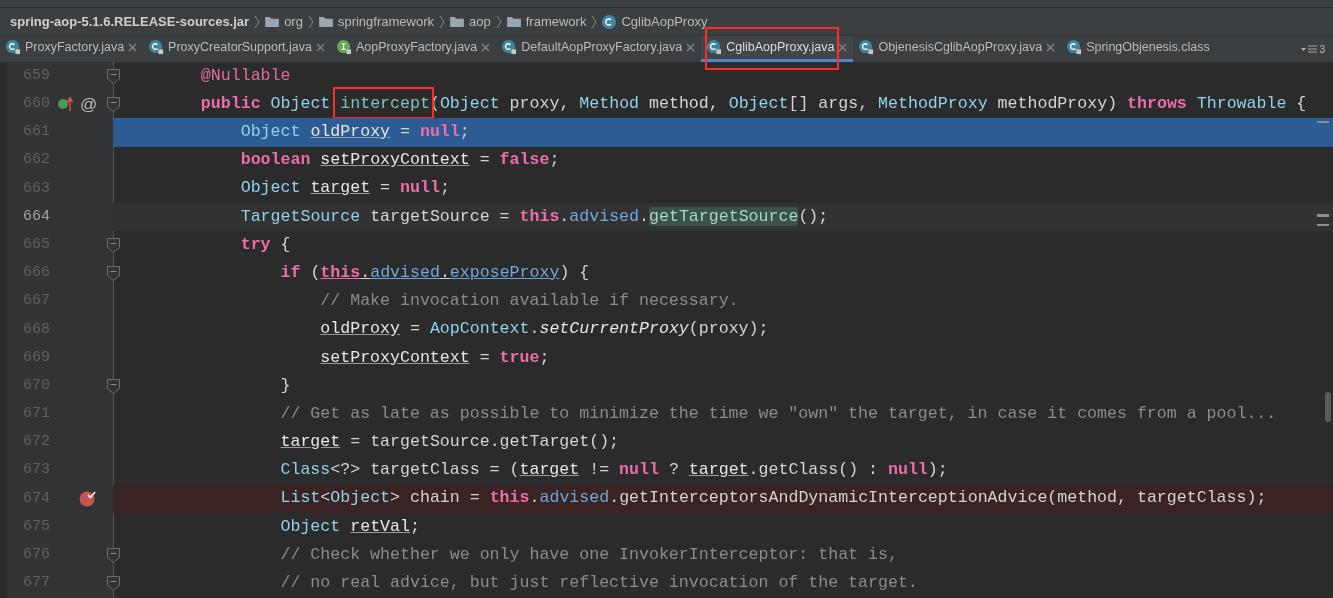 This screenshot has height=598, width=1333. What do you see at coordinates (399, 160) in the screenshot?
I see `code-line: boolean setProxyContext = false;` at bounding box center [399, 160].